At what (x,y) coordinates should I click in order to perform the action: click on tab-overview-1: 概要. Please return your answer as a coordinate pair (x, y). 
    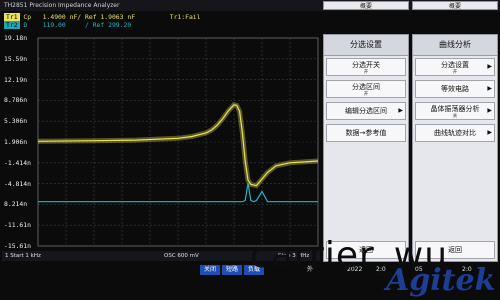
    Looking at the image, I should click on (366, 5).